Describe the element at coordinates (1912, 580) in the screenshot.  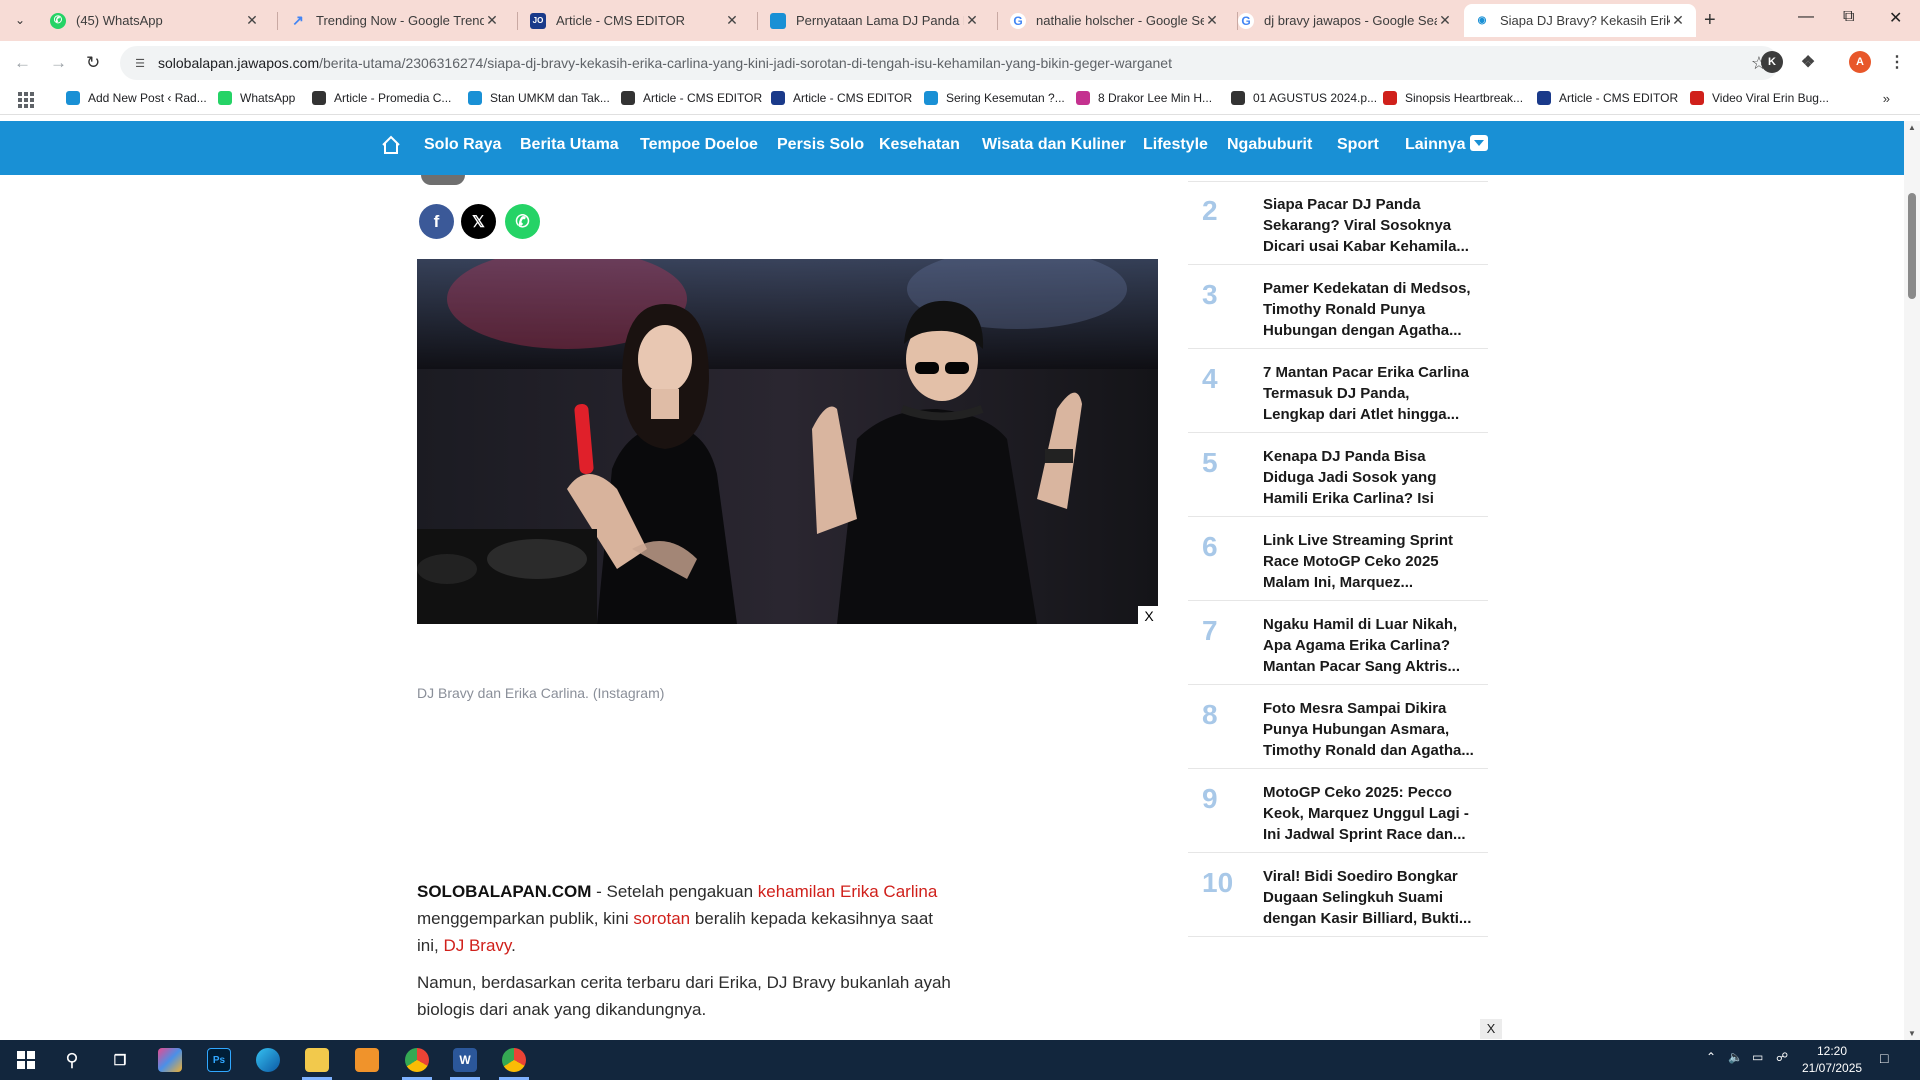
I see `page-scrollbar: ▲ ▼` at that location.